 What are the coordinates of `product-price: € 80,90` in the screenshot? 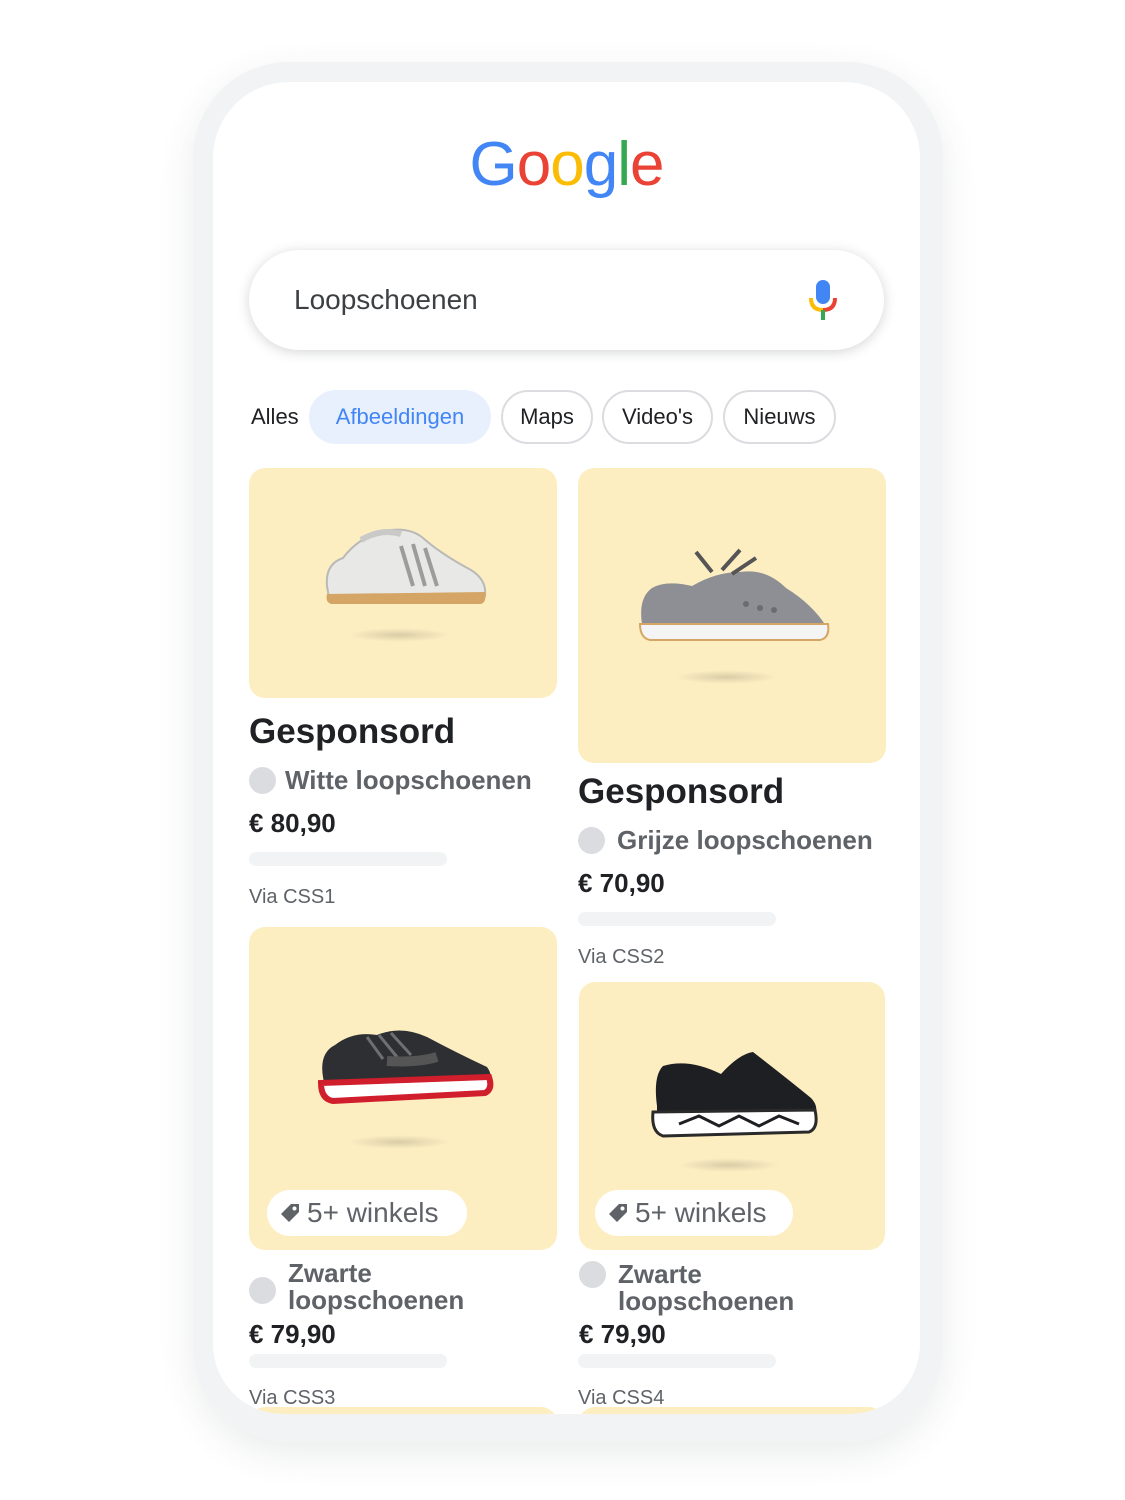 It's located at (292, 823).